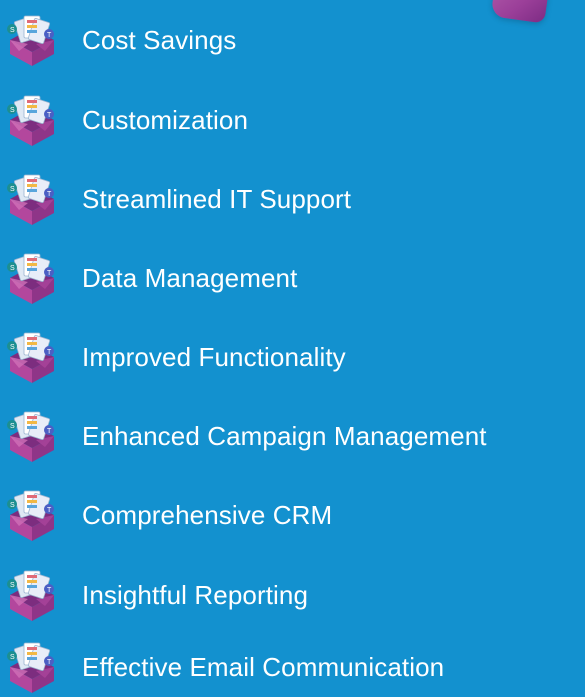 The image size is (585, 697). What do you see at coordinates (214, 357) in the screenshot?
I see `list-item-label: Improved Functionality` at bounding box center [214, 357].